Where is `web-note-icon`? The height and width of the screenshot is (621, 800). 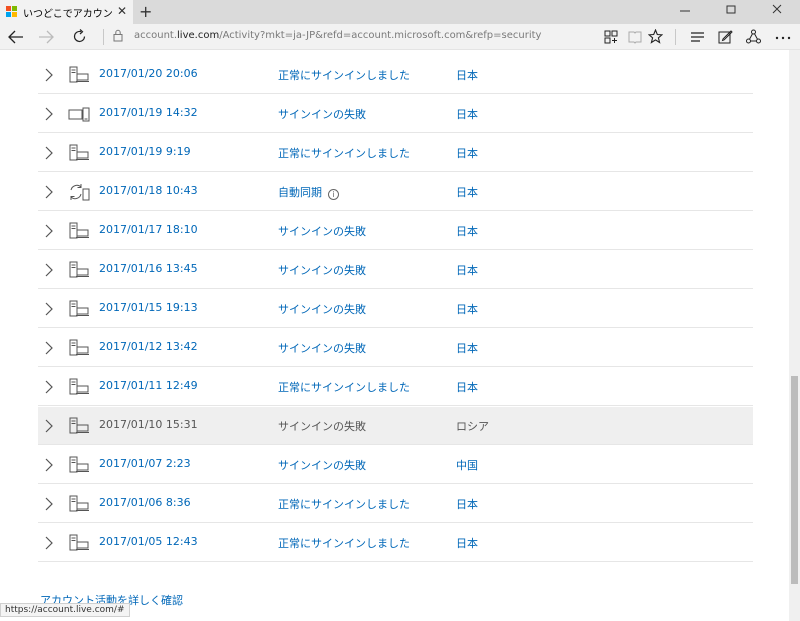
web-note-icon is located at coordinates (725, 36).